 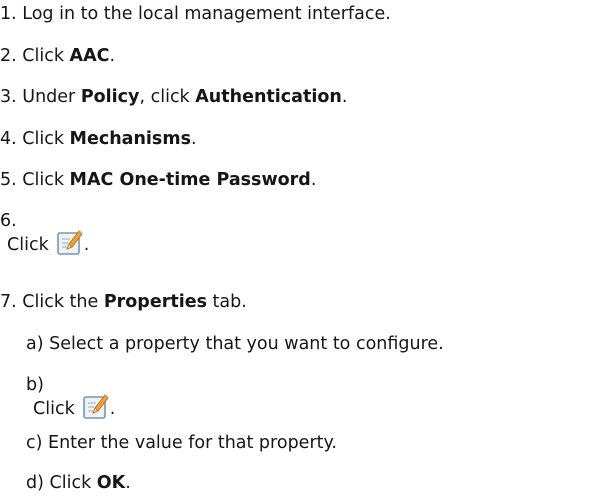 I want to click on step-text-suffix: tab., so click(x=226, y=302).